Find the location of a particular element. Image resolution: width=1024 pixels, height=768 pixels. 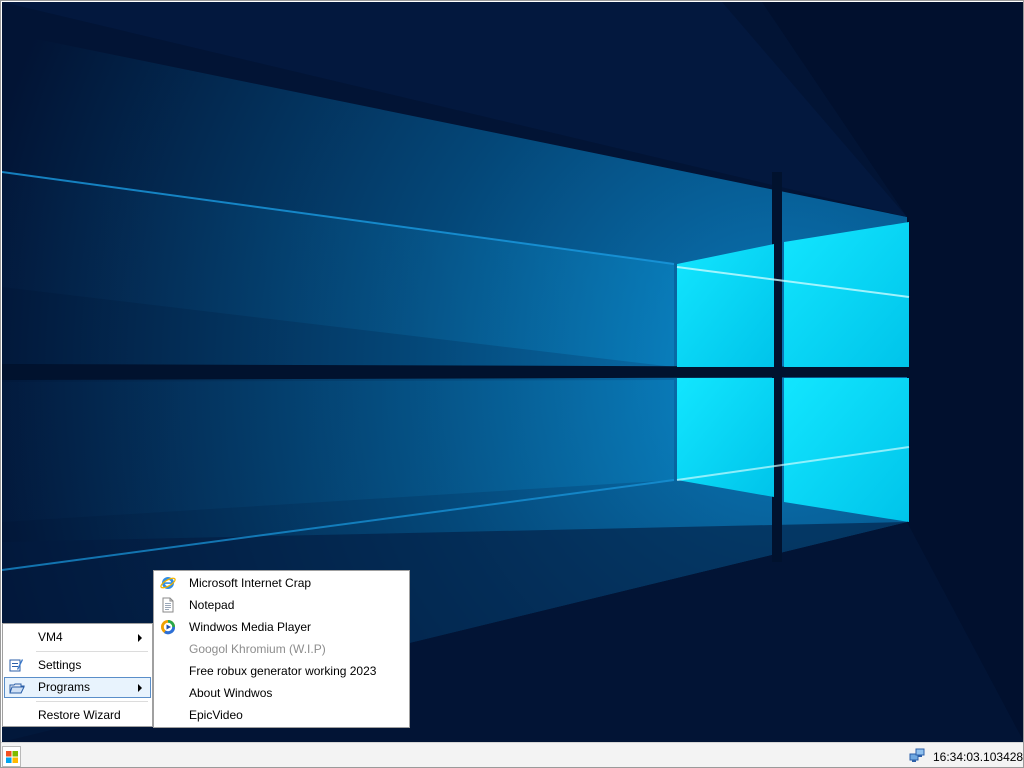

start-menu-item-label: Restore Wizard is located at coordinates (79, 715).